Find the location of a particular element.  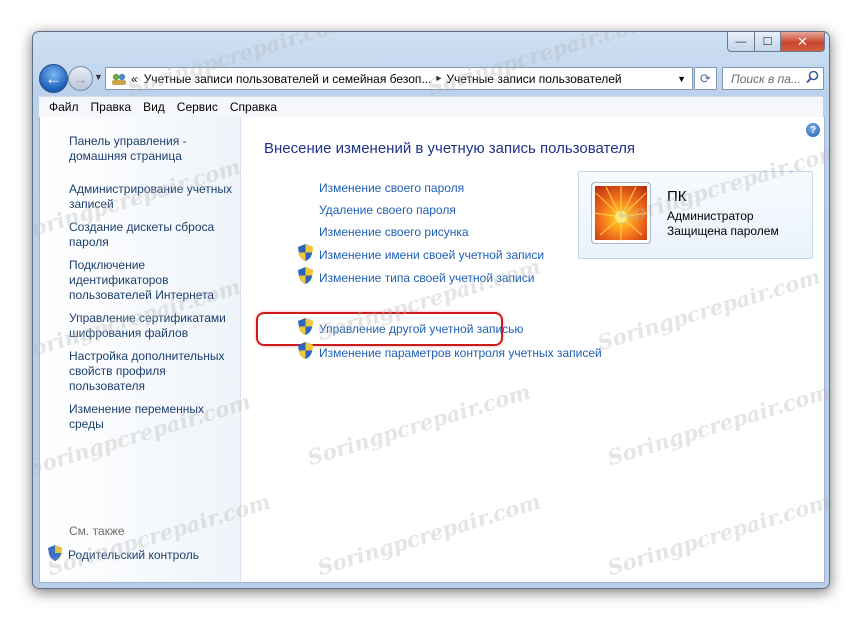

refresh-icon: ⟳ is located at coordinates (705, 78).